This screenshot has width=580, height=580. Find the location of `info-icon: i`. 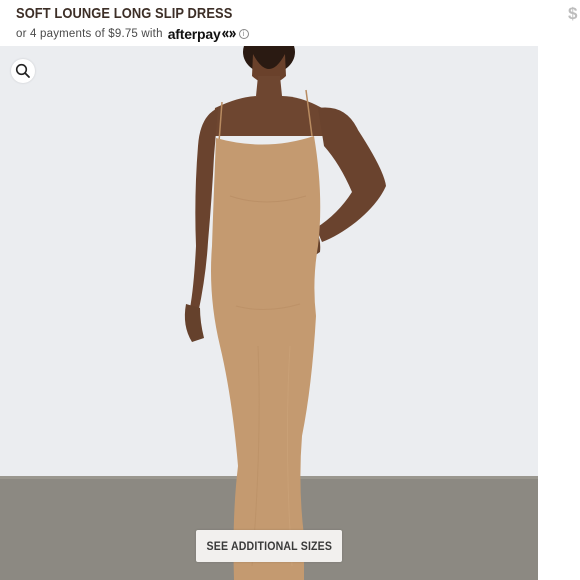

info-icon: i is located at coordinates (243, 34).